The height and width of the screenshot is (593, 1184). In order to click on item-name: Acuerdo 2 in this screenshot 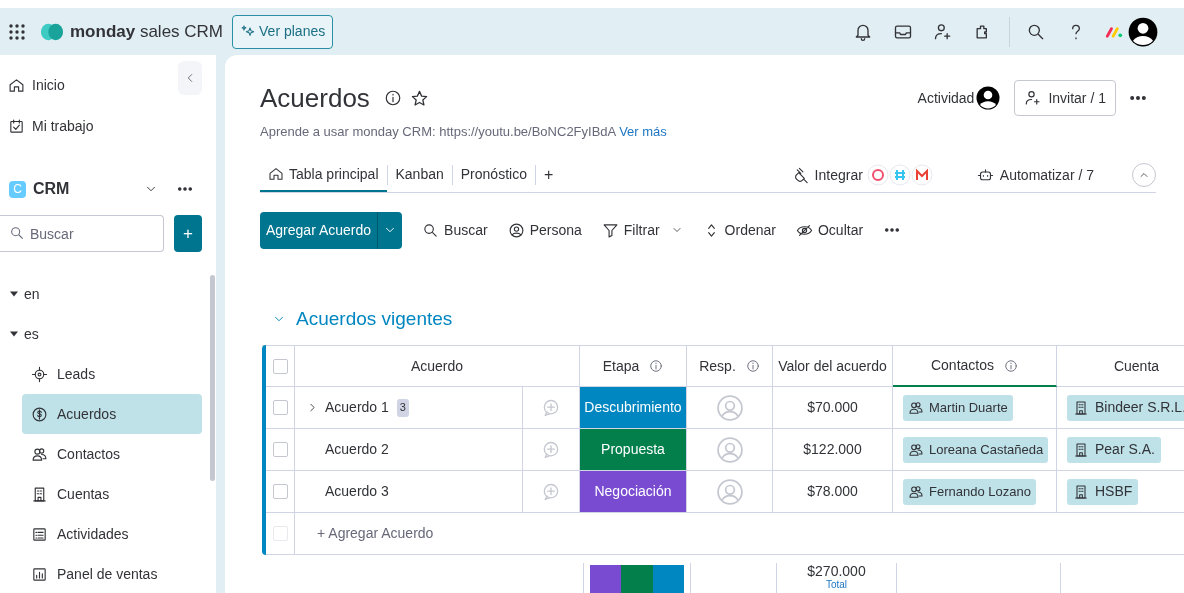, I will do `click(357, 449)`.